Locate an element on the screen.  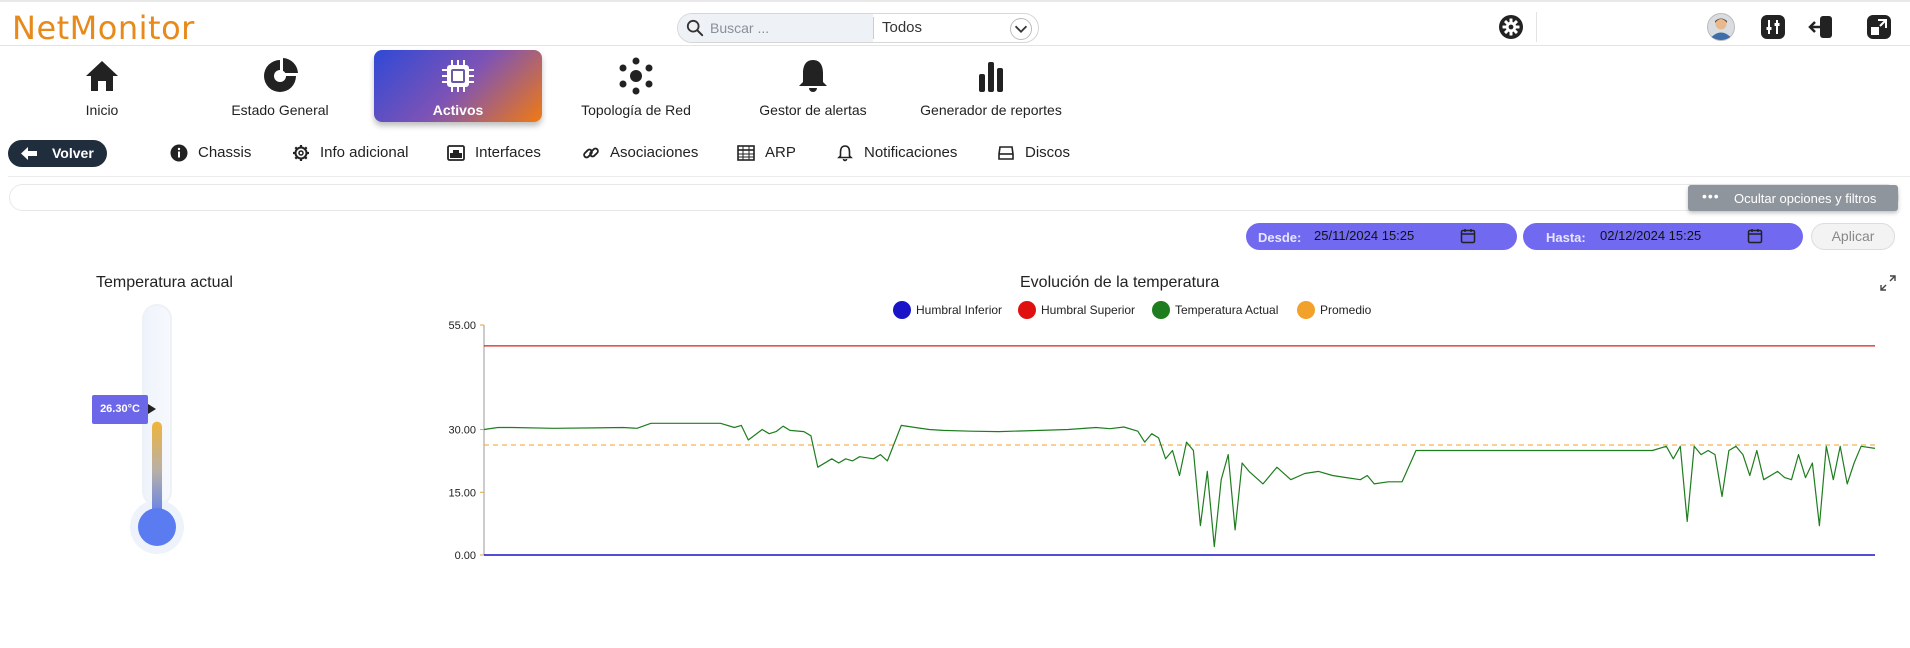
nav-item-activos: Activos is located at coordinates (458, 86).